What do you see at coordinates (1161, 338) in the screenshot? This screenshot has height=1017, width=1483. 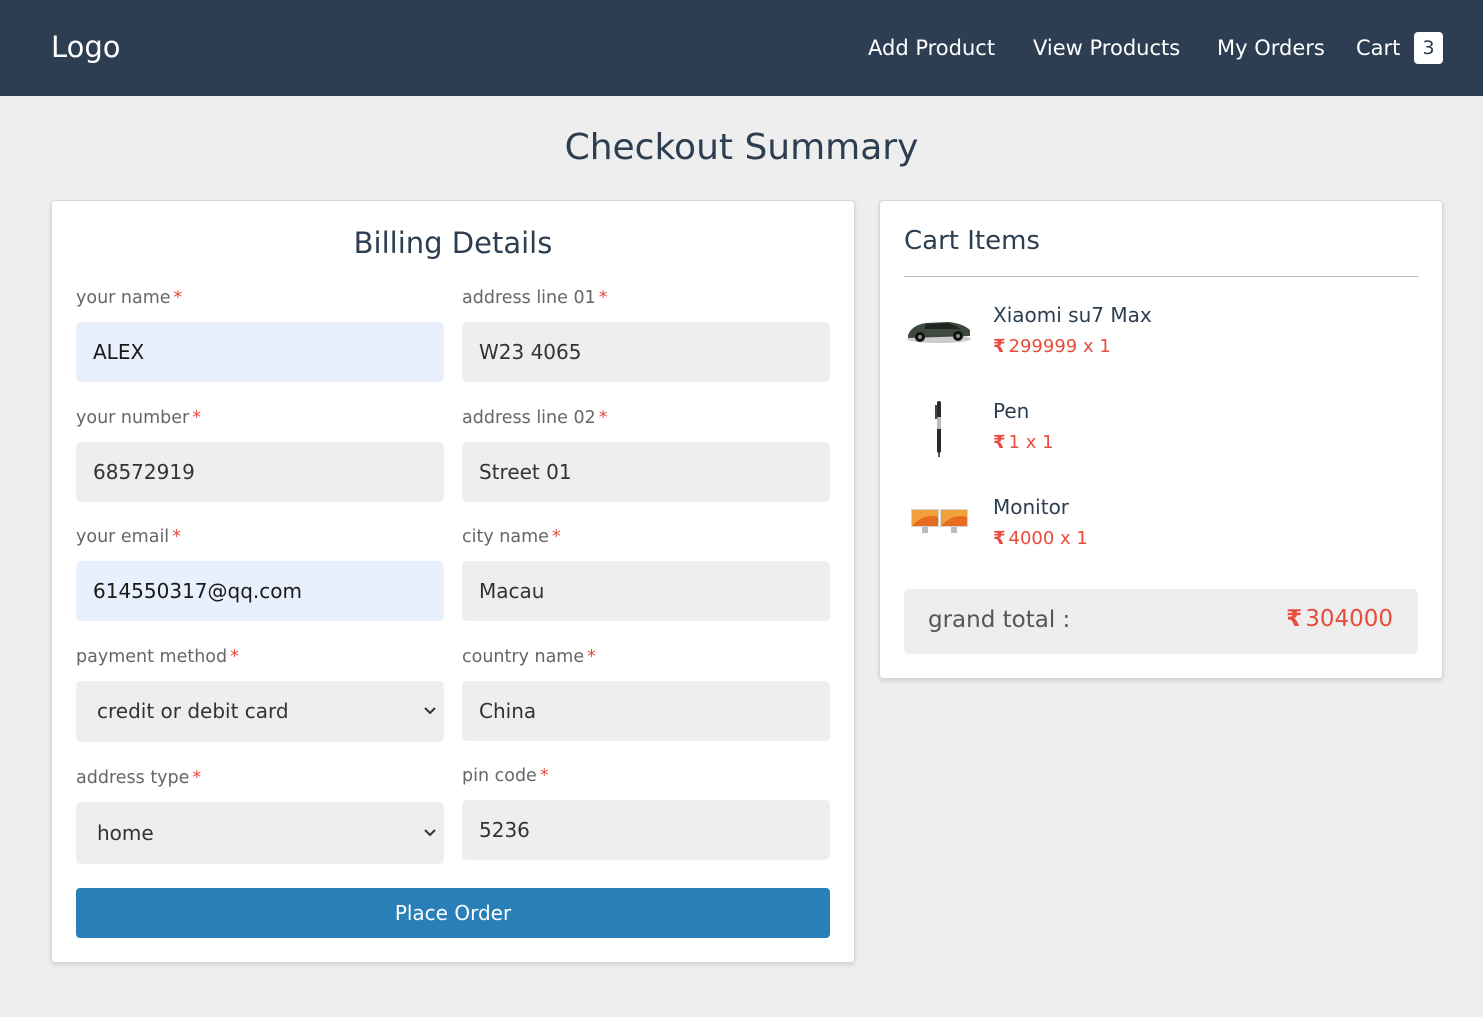 I see `cart-item: Xiaomi su7 Max ₹299999 x 1` at bounding box center [1161, 338].